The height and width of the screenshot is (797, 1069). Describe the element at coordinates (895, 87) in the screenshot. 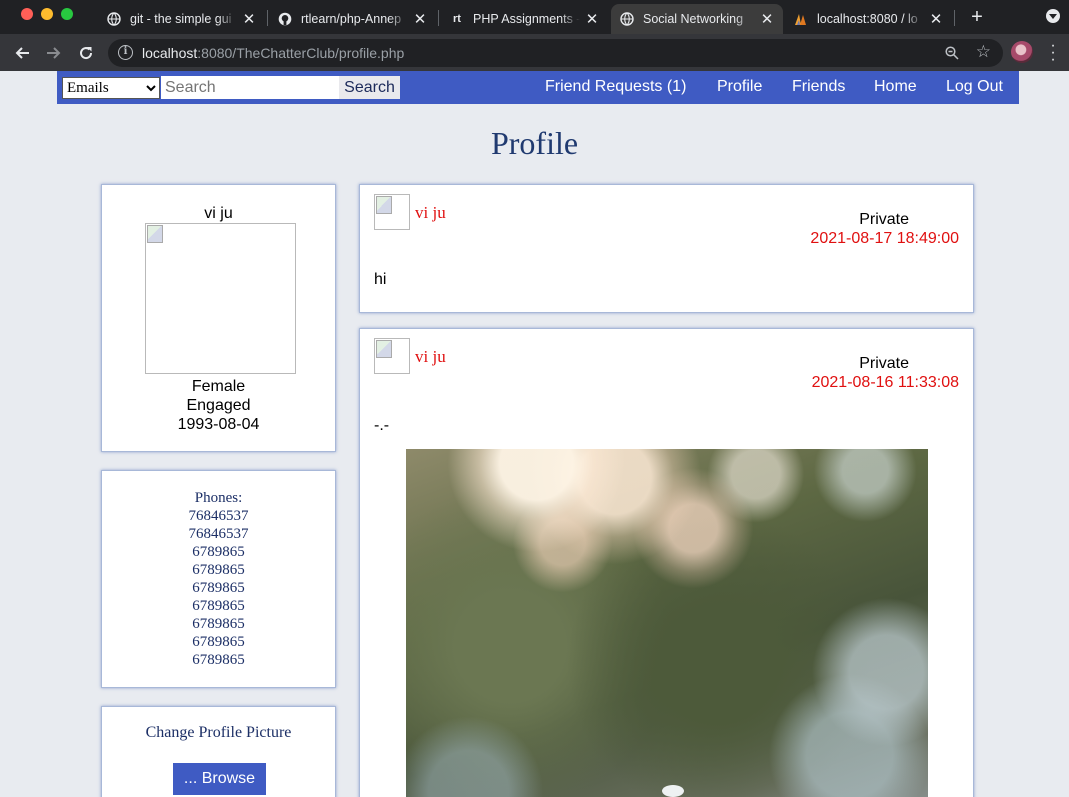

I see `nav-link-home: Home` at that location.